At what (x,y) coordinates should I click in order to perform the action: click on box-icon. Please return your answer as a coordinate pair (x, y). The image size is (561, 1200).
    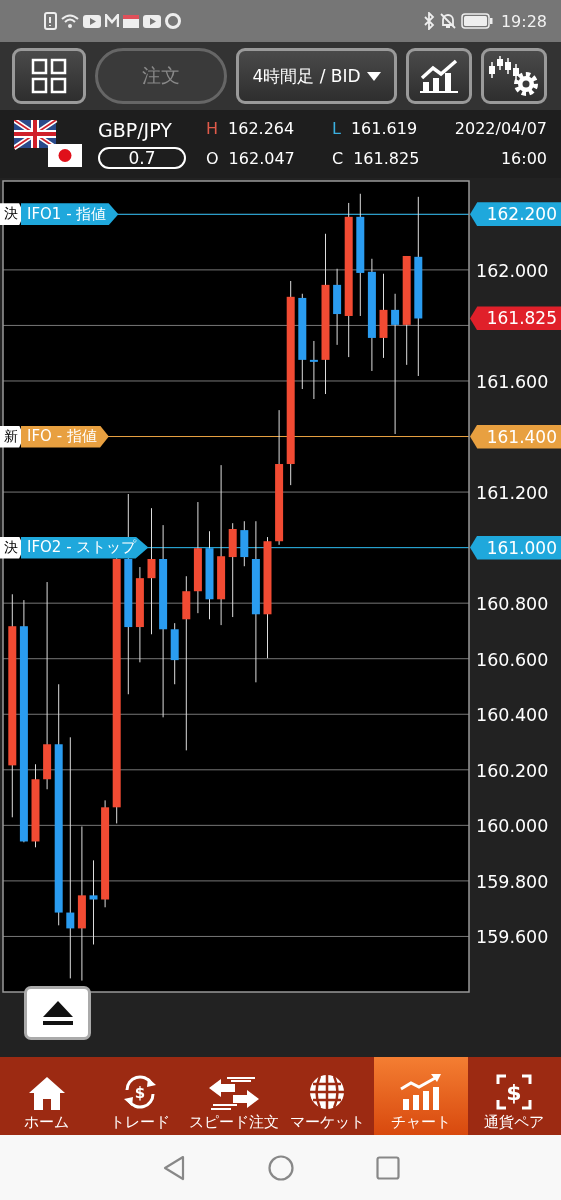
    Looking at the image, I should click on (131, 21).